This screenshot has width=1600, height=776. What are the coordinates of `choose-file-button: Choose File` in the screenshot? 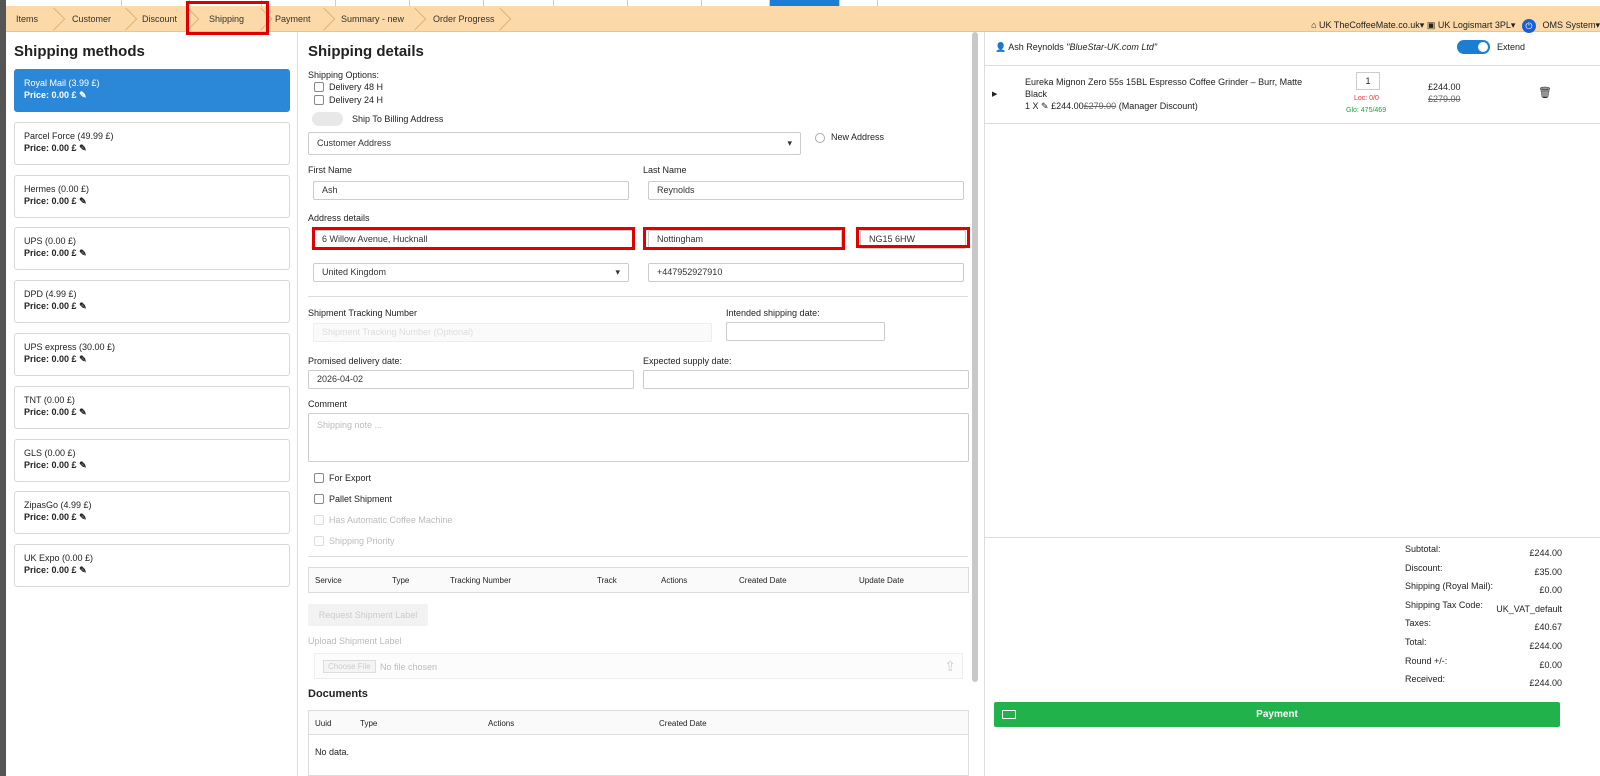 It's located at (349, 666).